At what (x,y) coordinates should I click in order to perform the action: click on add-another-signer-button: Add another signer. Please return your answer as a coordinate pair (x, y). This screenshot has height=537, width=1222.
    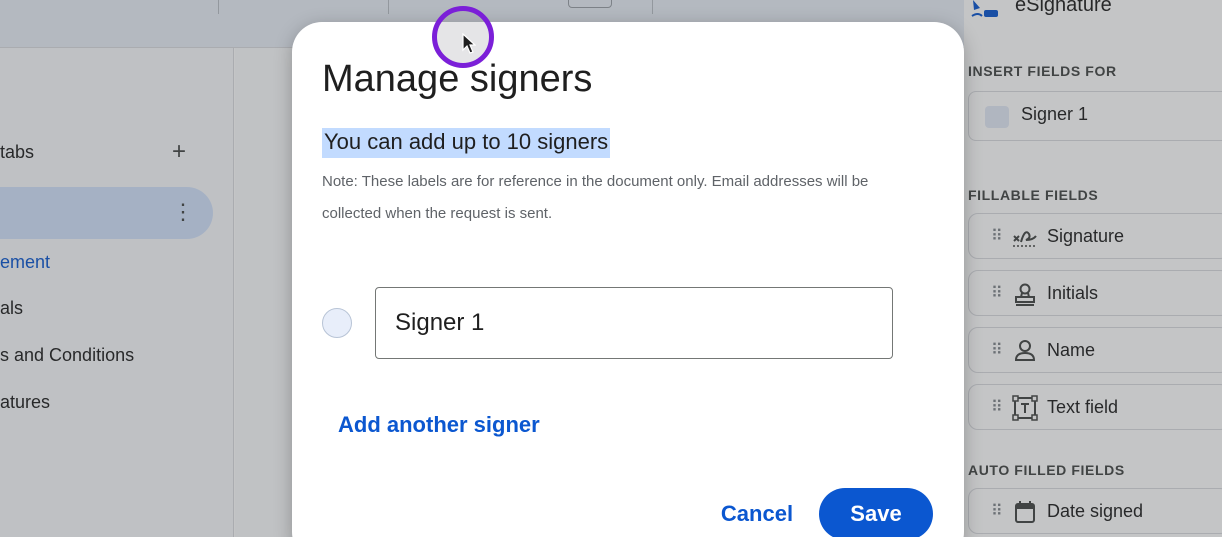
    Looking at the image, I should click on (439, 425).